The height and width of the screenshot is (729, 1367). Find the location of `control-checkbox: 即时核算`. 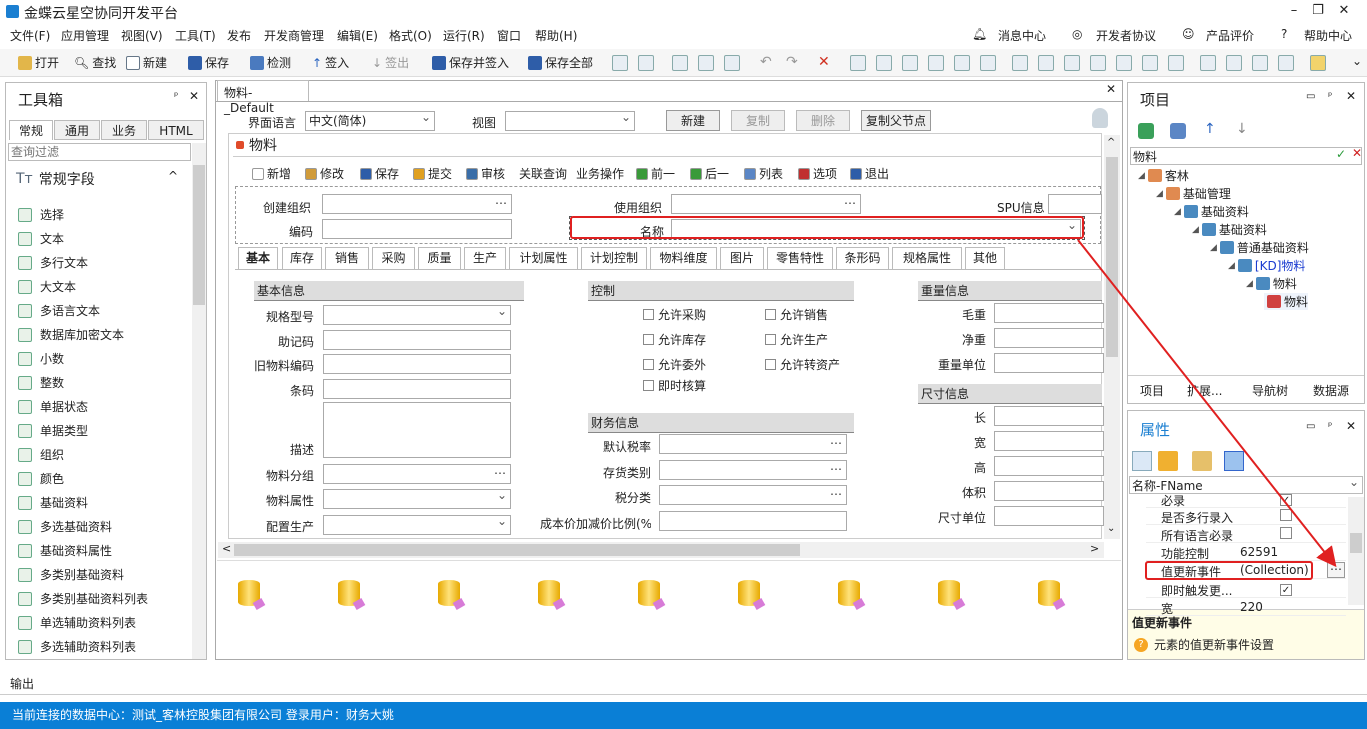

control-checkbox: 即时核算 is located at coordinates (674, 385).